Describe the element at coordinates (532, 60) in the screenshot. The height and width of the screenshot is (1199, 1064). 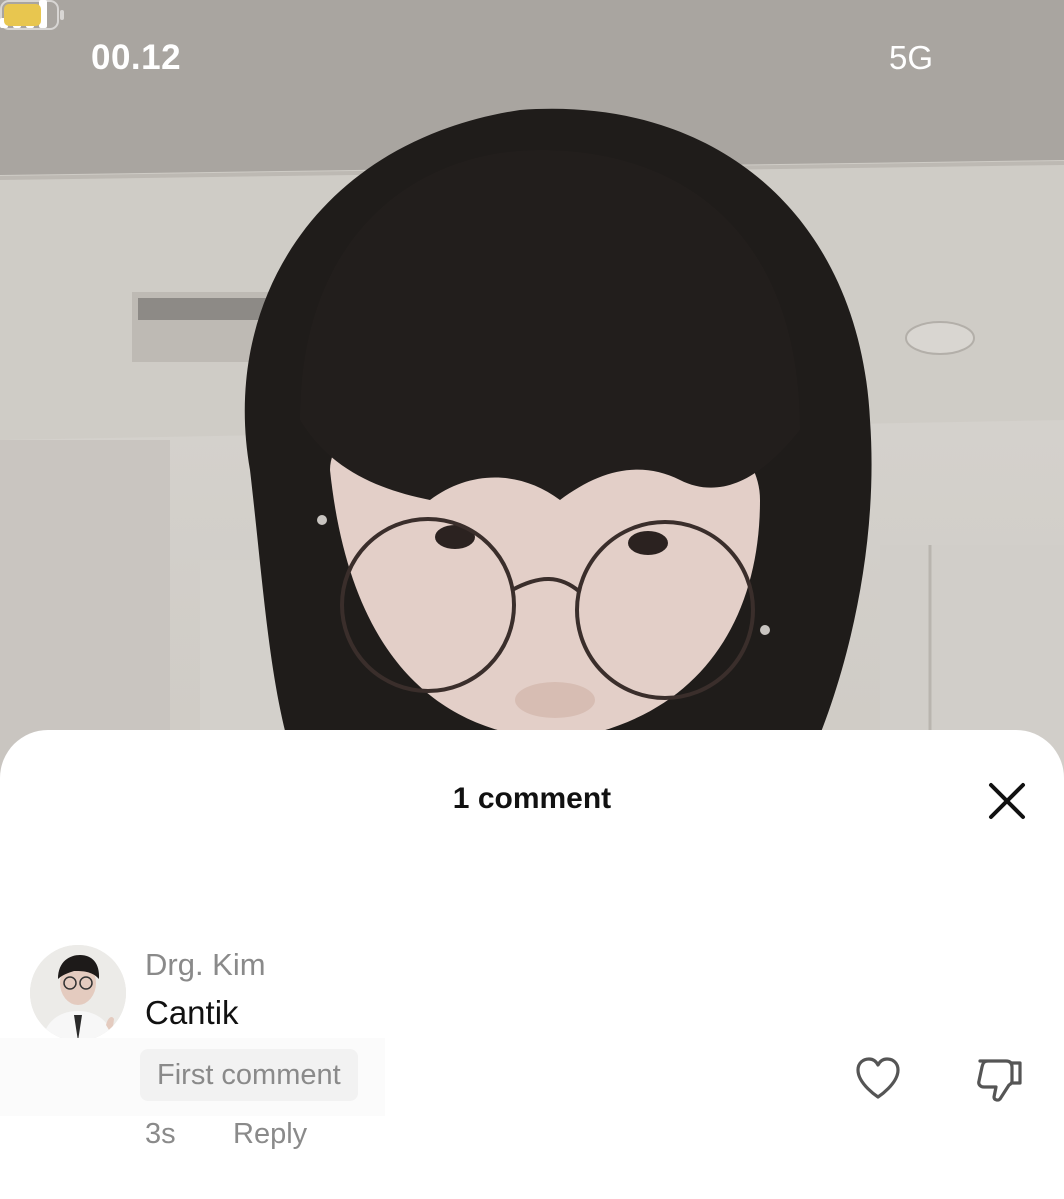
I see `status-bar: 00.12 5G` at that location.